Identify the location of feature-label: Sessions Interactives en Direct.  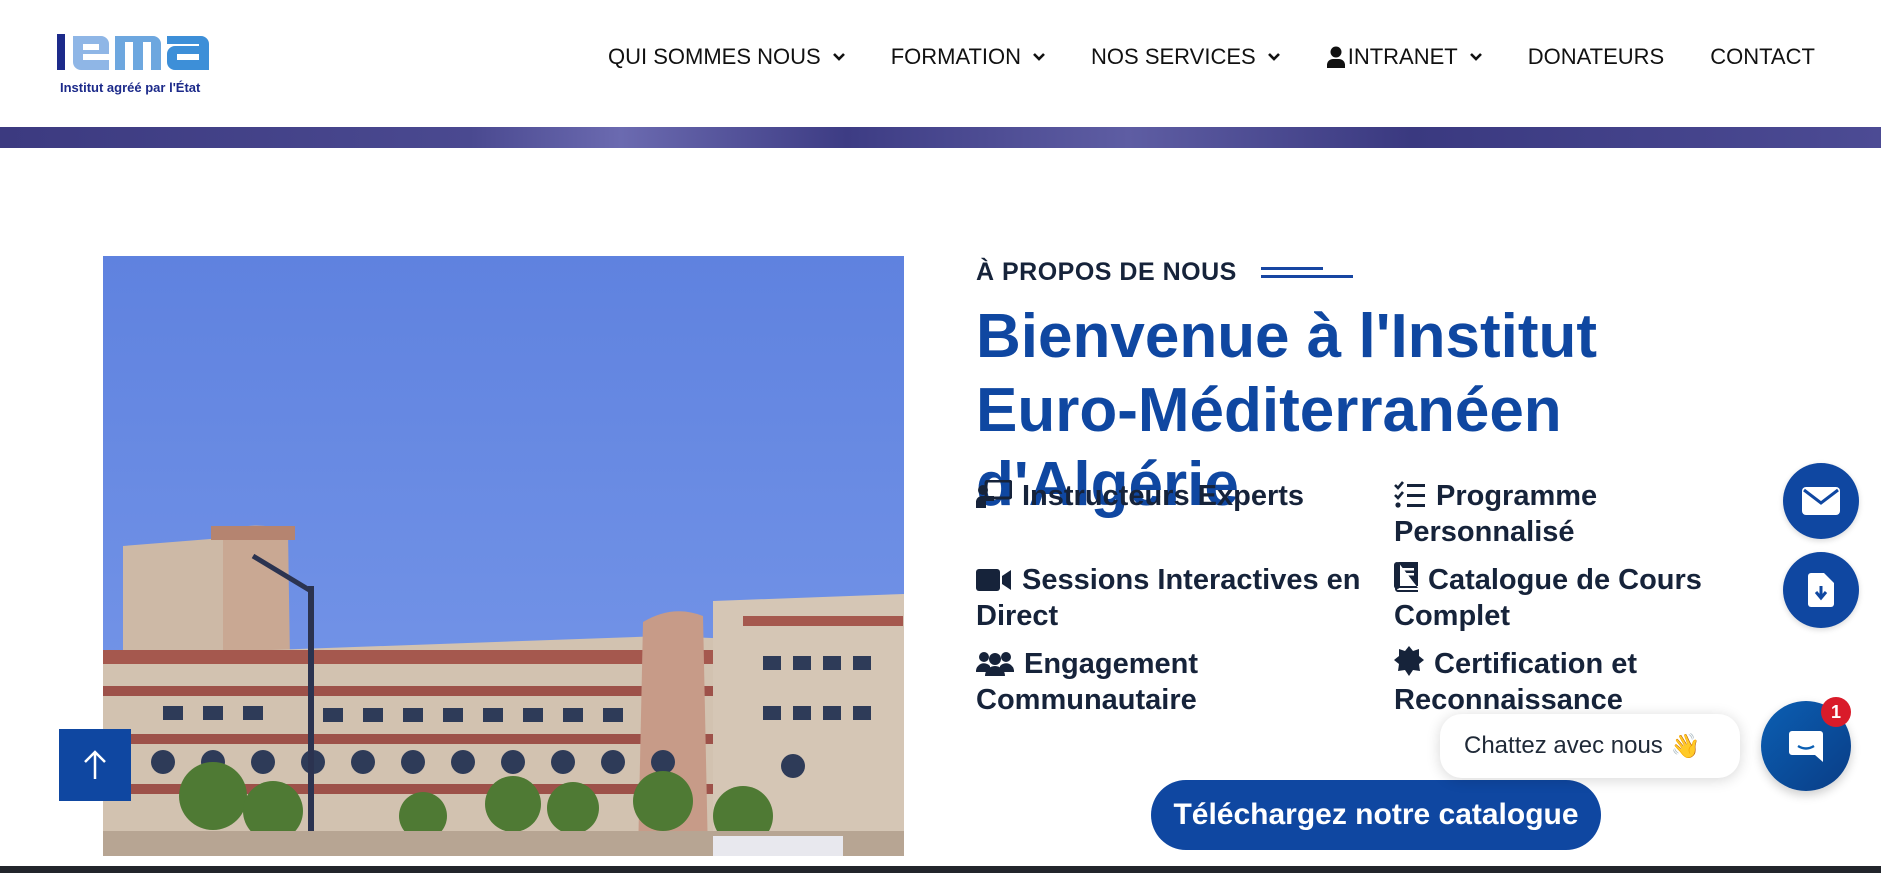
(1168, 598).